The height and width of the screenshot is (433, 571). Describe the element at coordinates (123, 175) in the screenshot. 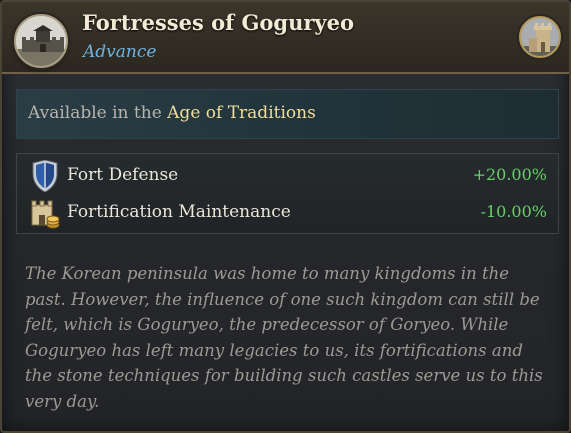

I see `effect-label: Fort Defense` at that location.